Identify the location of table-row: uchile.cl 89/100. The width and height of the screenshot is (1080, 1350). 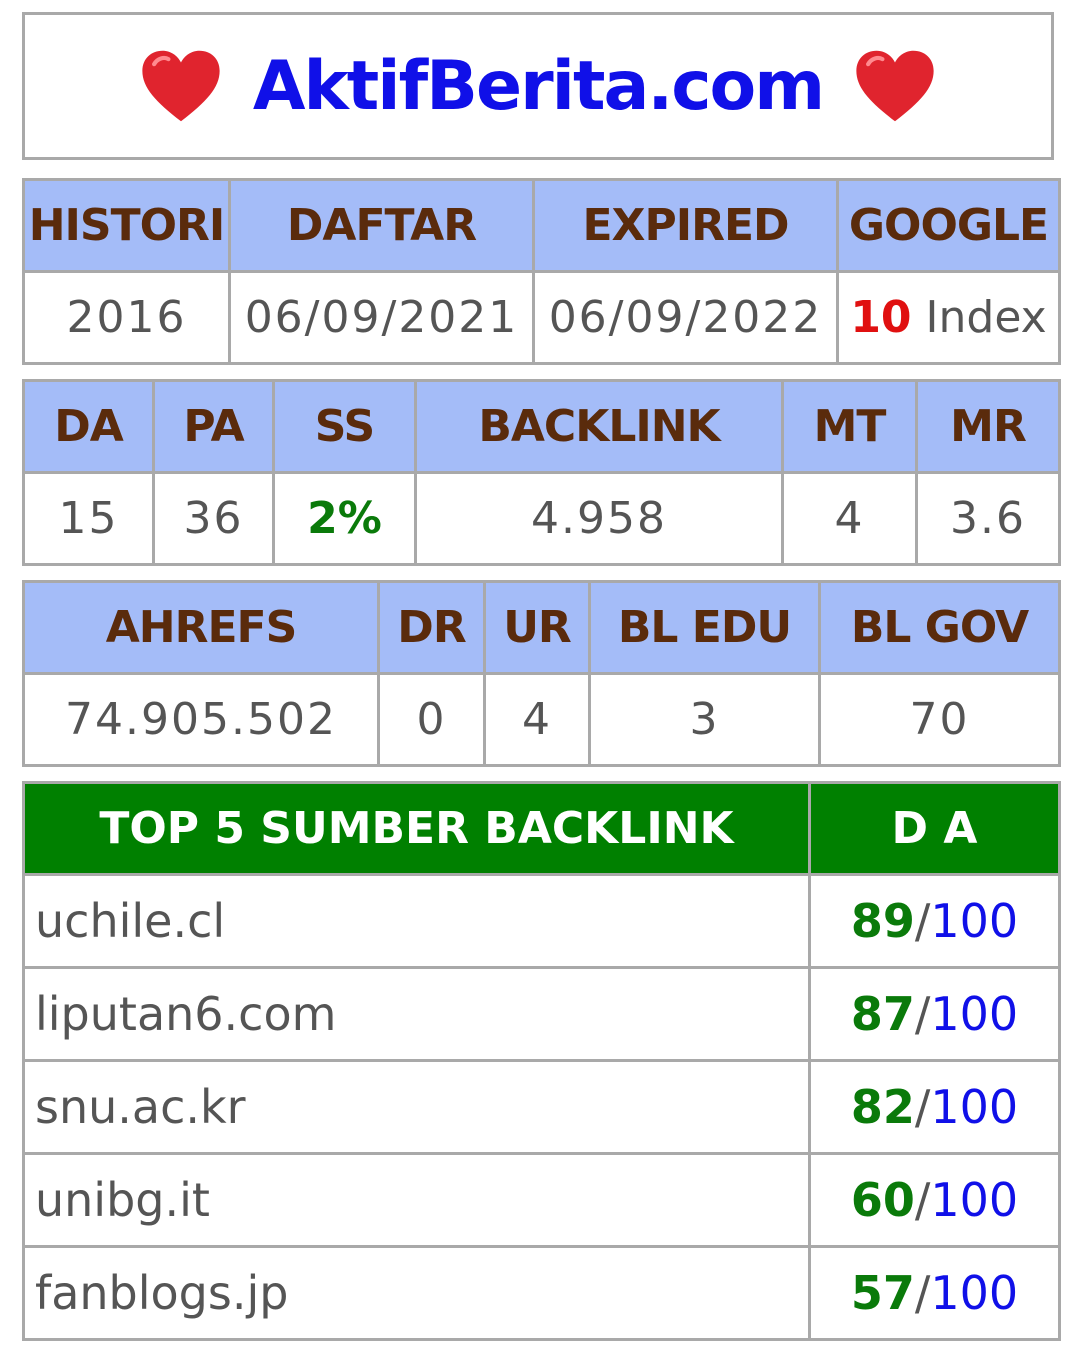
(541, 921).